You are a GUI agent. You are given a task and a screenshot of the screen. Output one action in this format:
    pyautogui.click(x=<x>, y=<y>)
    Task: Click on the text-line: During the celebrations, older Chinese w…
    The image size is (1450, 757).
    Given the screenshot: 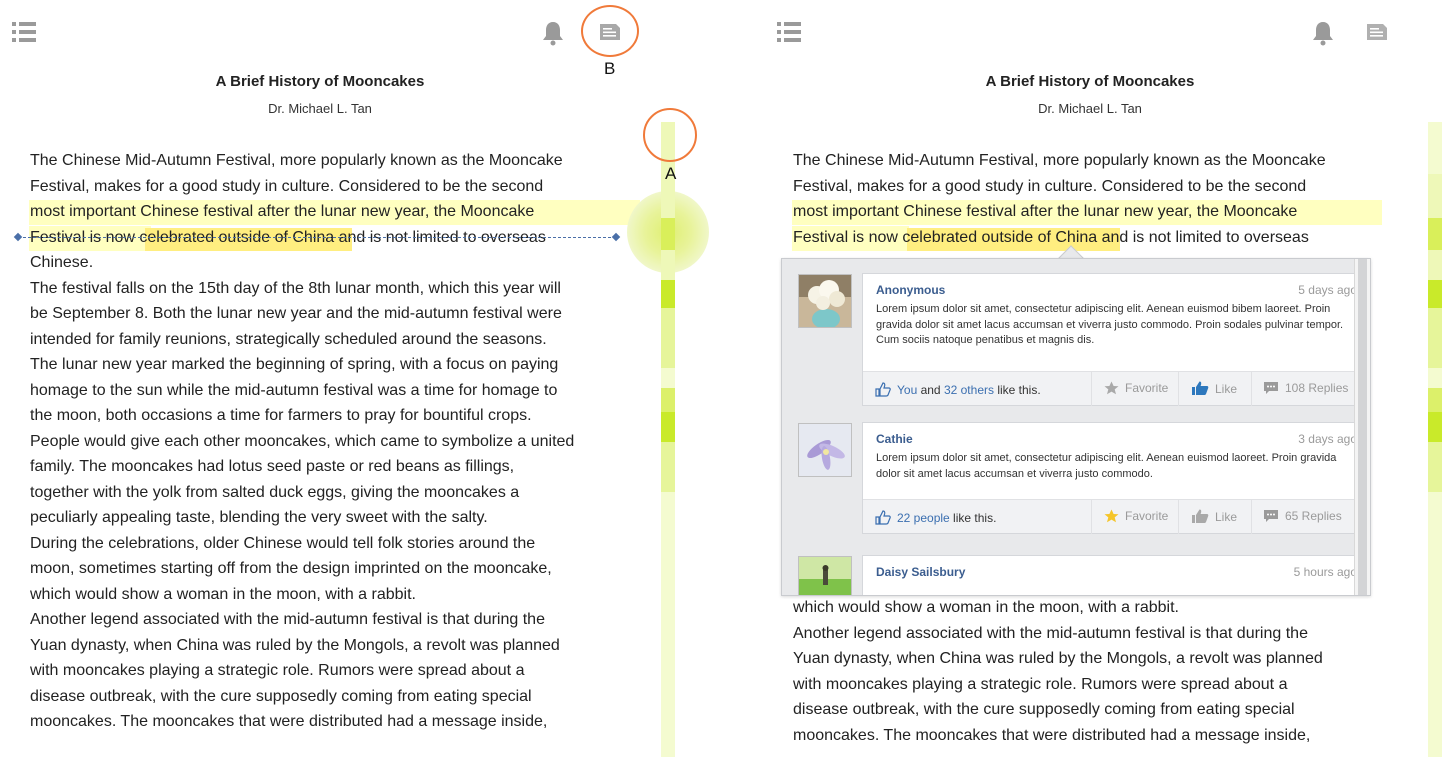 What is the action you would take?
    pyautogui.click(x=283, y=543)
    